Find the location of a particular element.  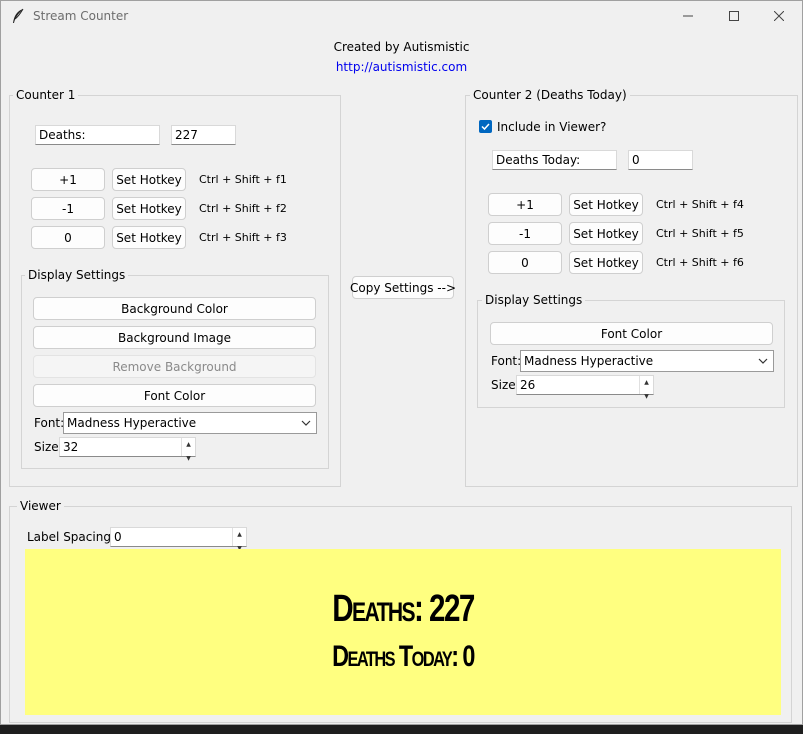

counter1-font-label: Font: is located at coordinates (49, 423).